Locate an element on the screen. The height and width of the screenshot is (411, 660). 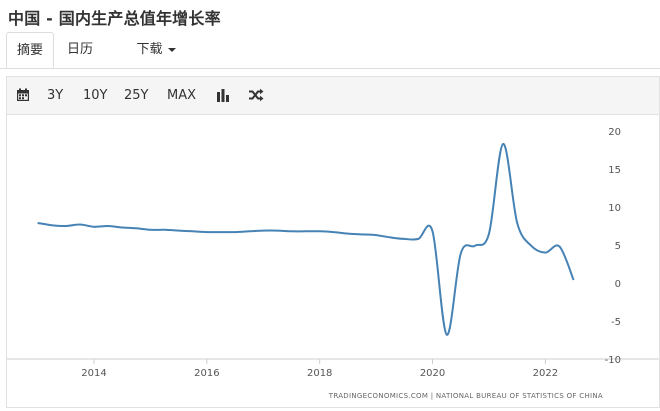
x-tick-label: 2014 is located at coordinates (93, 373).